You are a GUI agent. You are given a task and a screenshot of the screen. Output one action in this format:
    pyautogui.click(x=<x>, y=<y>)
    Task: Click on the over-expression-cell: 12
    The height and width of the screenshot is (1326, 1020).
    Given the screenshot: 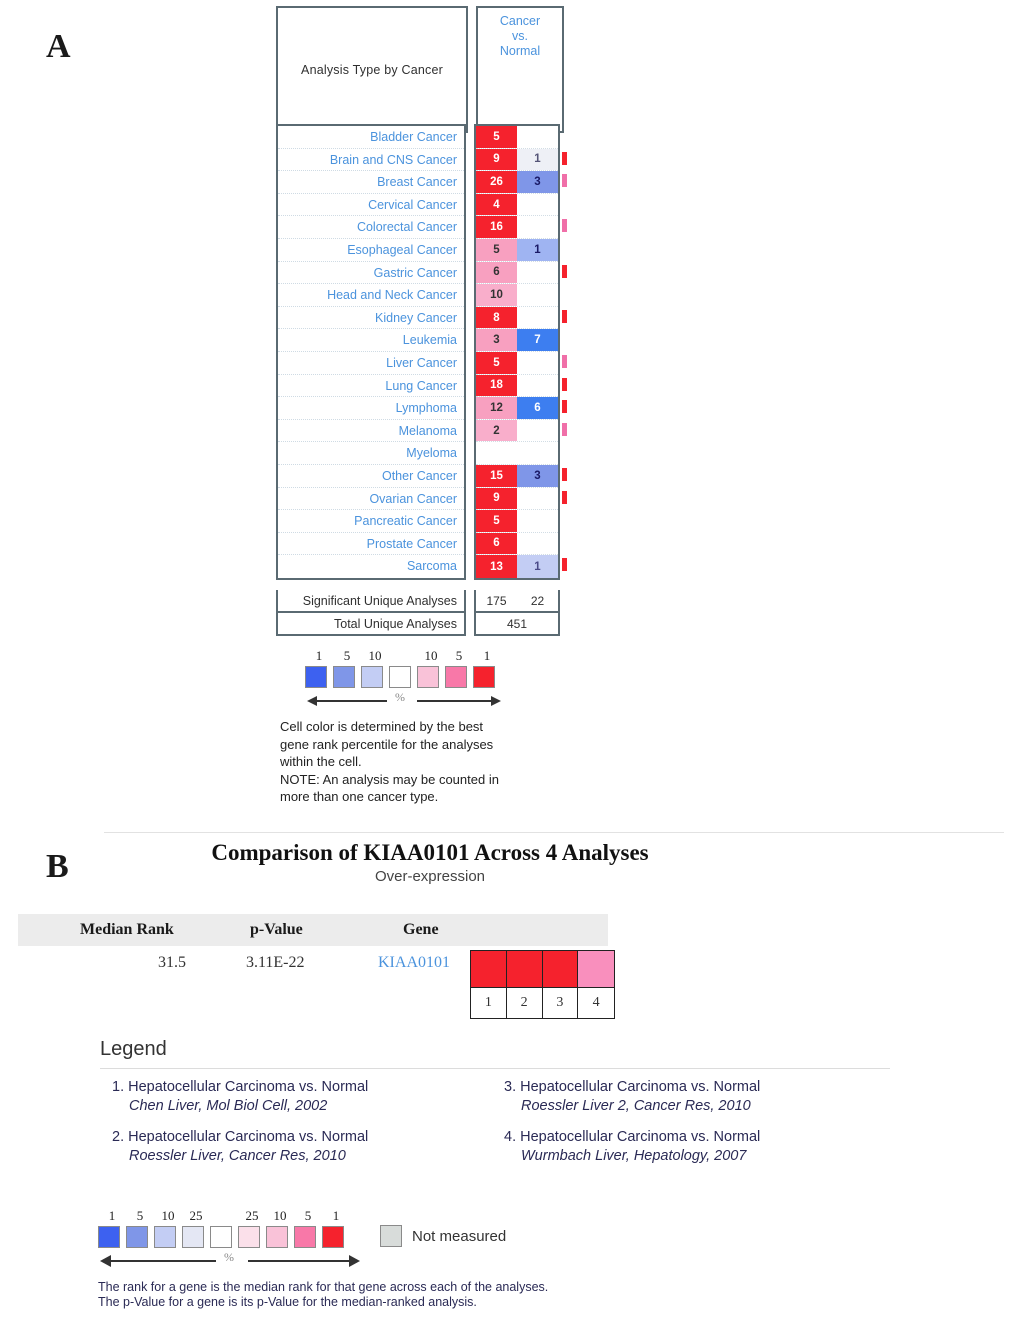 What is the action you would take?
    pyautogui.click(x=496, y=408)
    